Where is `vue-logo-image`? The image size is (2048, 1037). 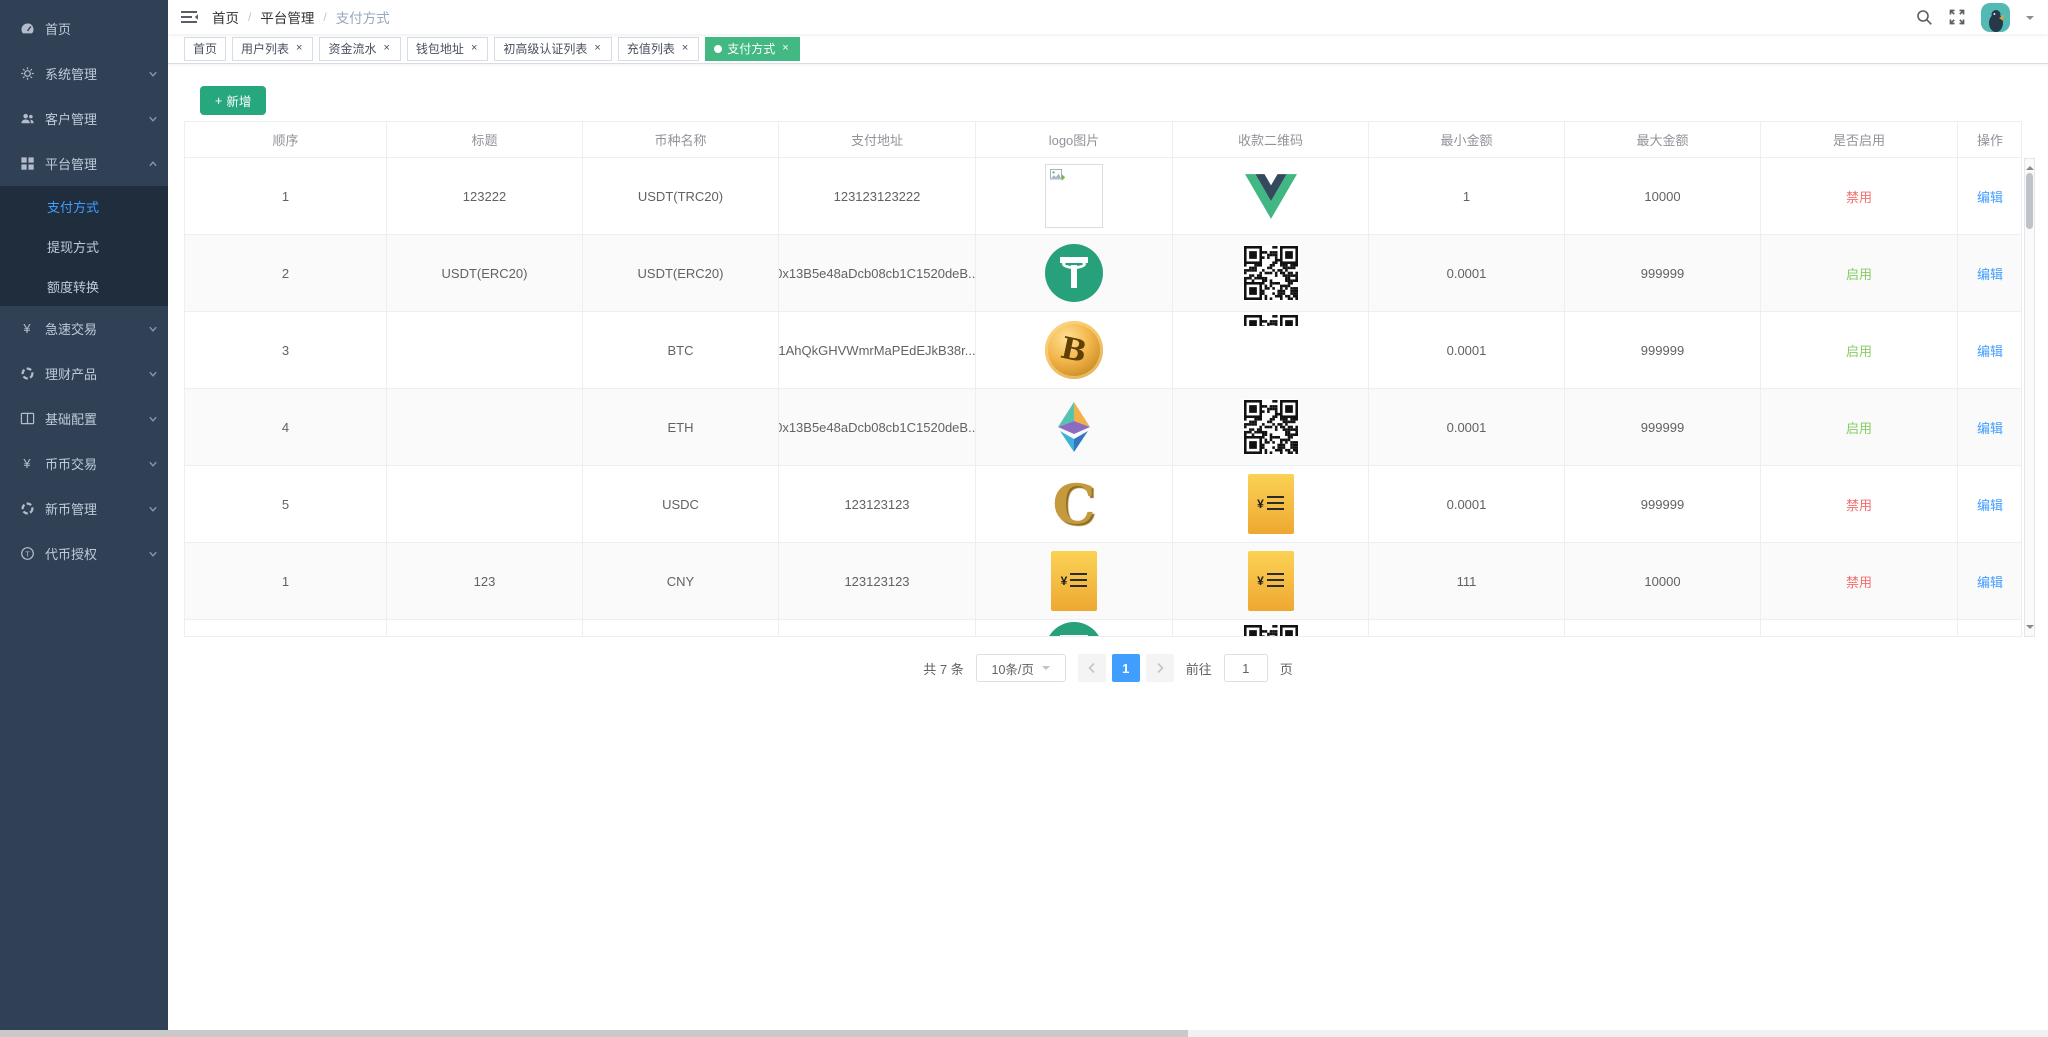 vue-logo-image is located at coordinates (1270, 196).